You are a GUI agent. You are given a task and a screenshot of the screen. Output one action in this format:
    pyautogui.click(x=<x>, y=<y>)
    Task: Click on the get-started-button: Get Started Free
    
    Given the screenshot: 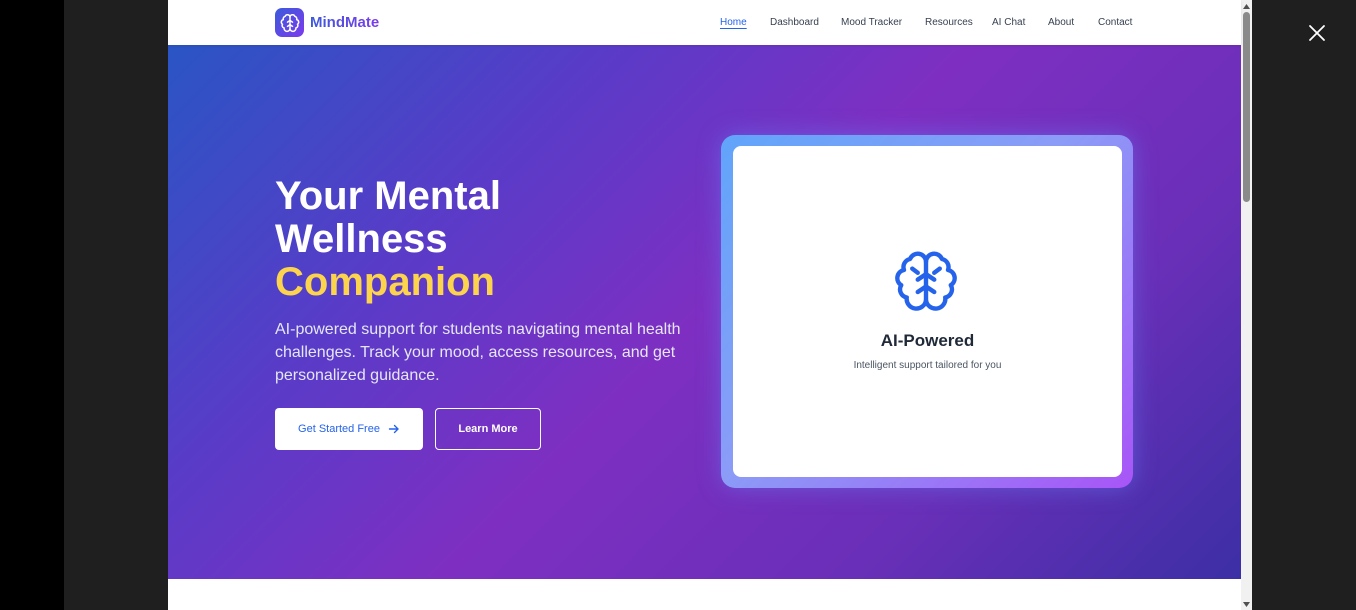 What is the action you would take?
    pyautogui.click(x=349, y=429)
    